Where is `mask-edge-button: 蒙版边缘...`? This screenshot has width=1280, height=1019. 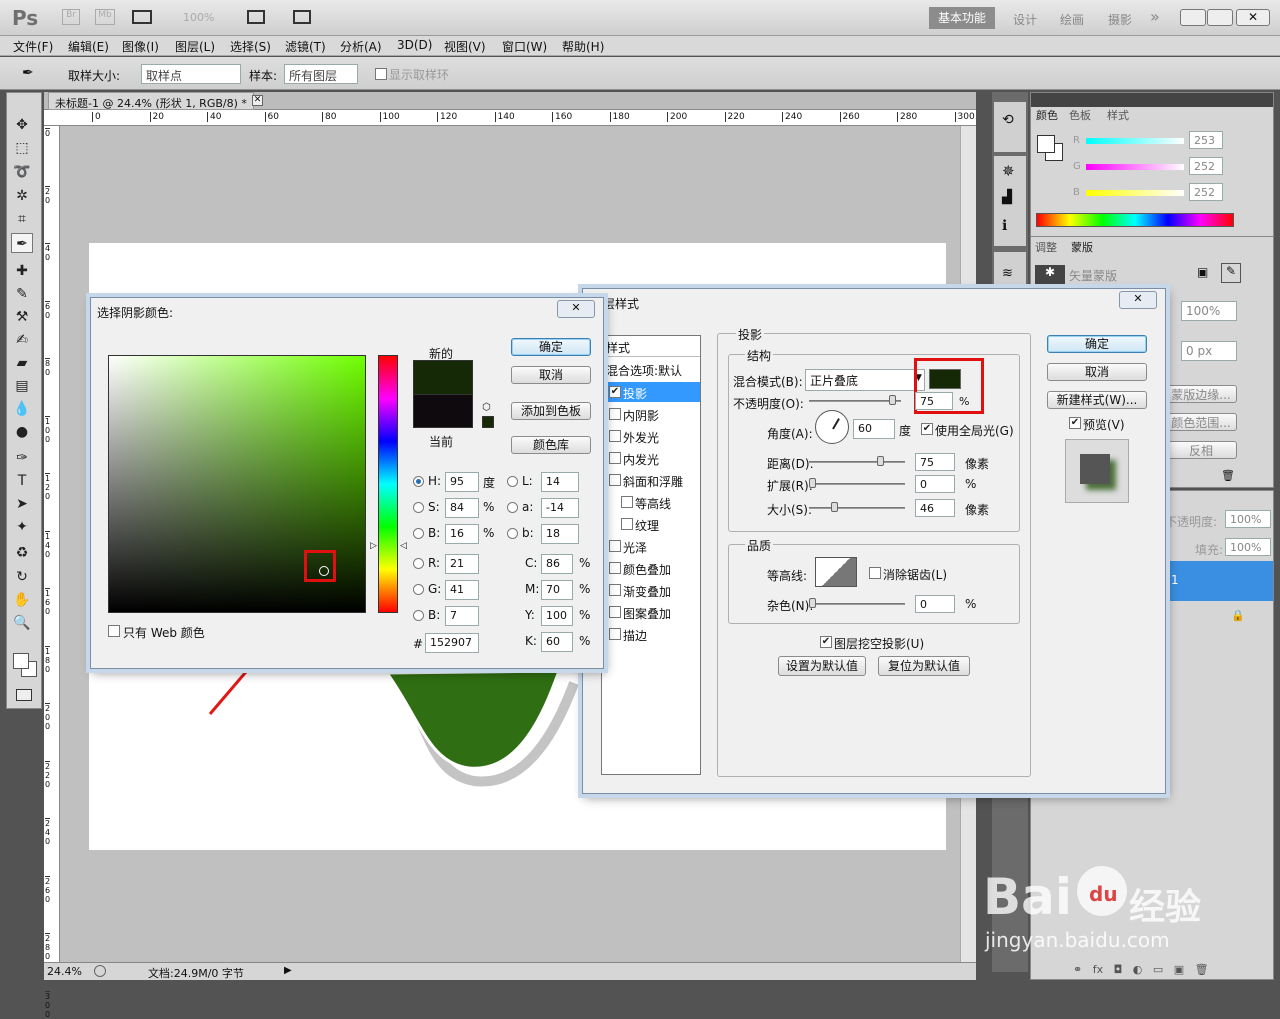
mask-edge-button: 蒙版边缘... is located at coordinates (1201, 394).